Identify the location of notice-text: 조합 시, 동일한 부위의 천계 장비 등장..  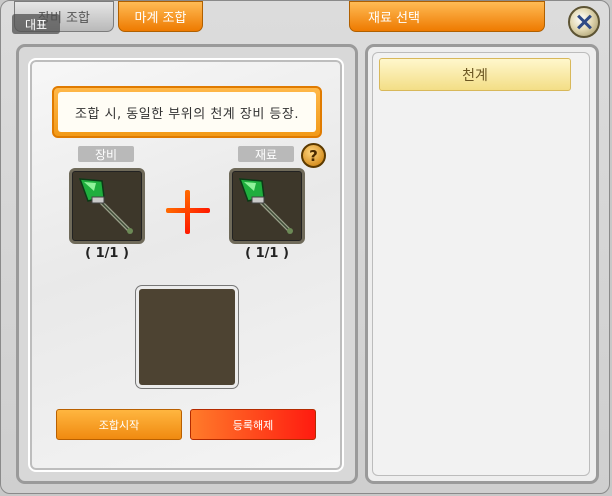
(187, 112).